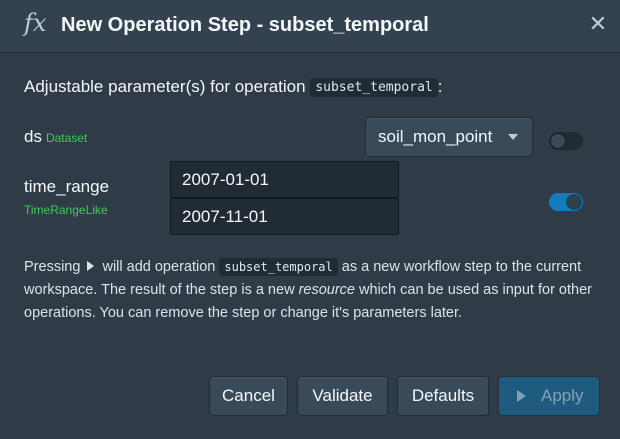 This screenshot has height=439, width=620. I want to click on operation-code: subset_temporal, so click(374, 87).